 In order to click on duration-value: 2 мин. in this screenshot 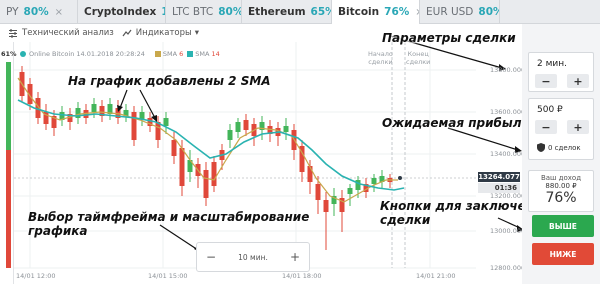, I will do `click(552, 64)`.